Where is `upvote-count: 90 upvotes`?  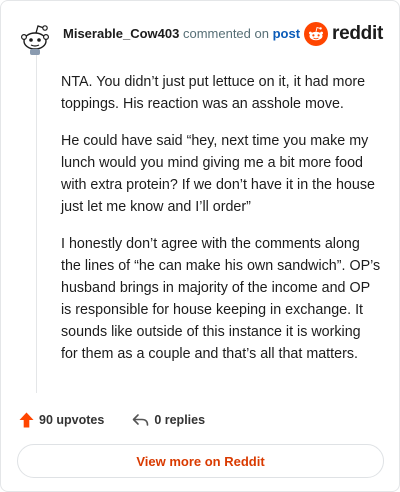 upvote-count: 90 upvotes is located at coordinates (72, 420).